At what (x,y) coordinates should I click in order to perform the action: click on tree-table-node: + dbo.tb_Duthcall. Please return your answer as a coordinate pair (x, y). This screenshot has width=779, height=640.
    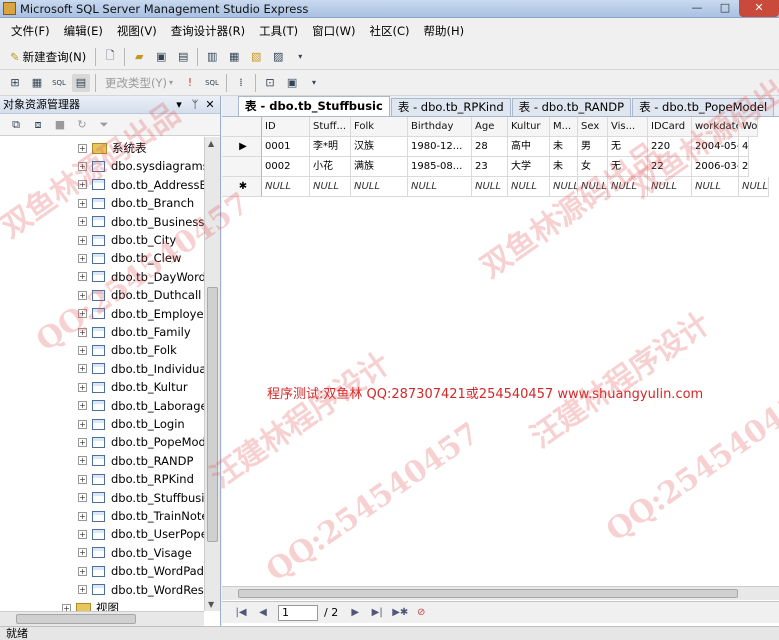
    Looking at the image, I should click on (139, 295).